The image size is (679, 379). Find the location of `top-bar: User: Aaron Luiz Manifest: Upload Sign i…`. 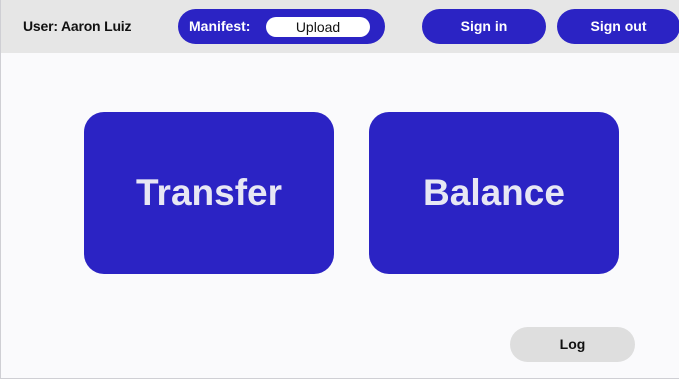

top-bar: User: Aaron Luiz Manifest: Upload Sign i… is located at coordinates (340, 26).